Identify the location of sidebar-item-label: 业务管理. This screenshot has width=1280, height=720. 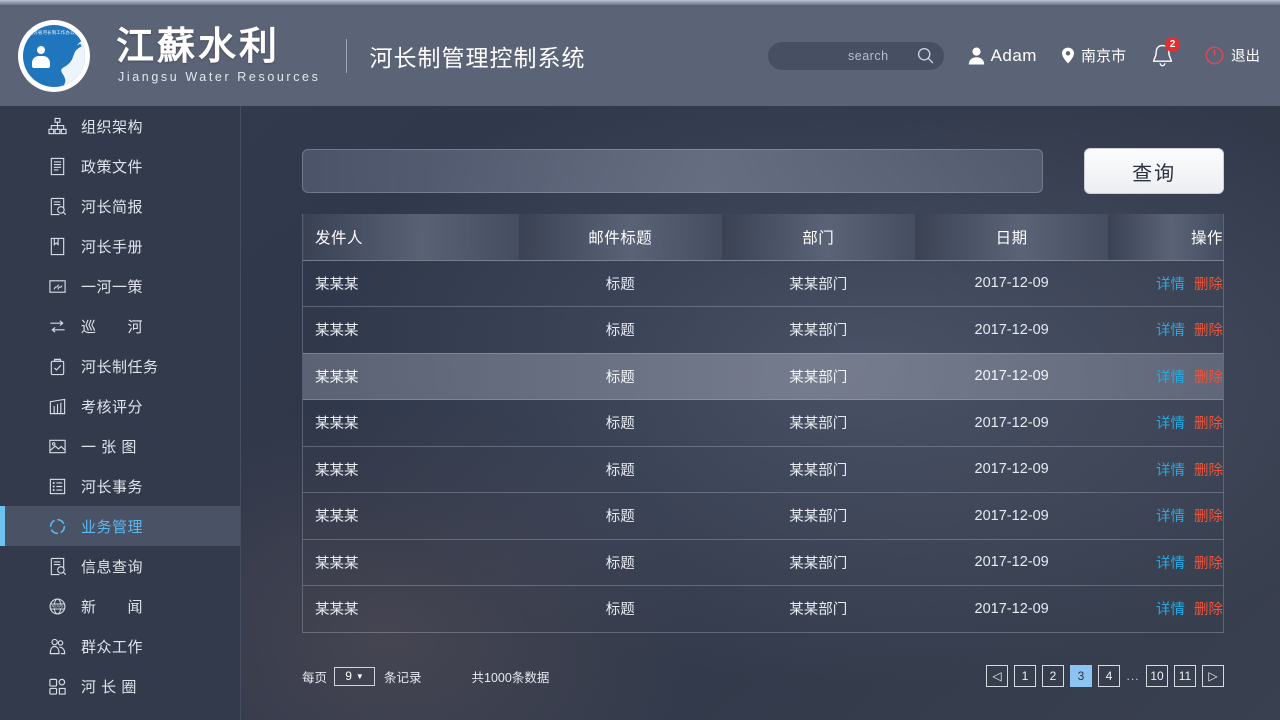
(112, 527).